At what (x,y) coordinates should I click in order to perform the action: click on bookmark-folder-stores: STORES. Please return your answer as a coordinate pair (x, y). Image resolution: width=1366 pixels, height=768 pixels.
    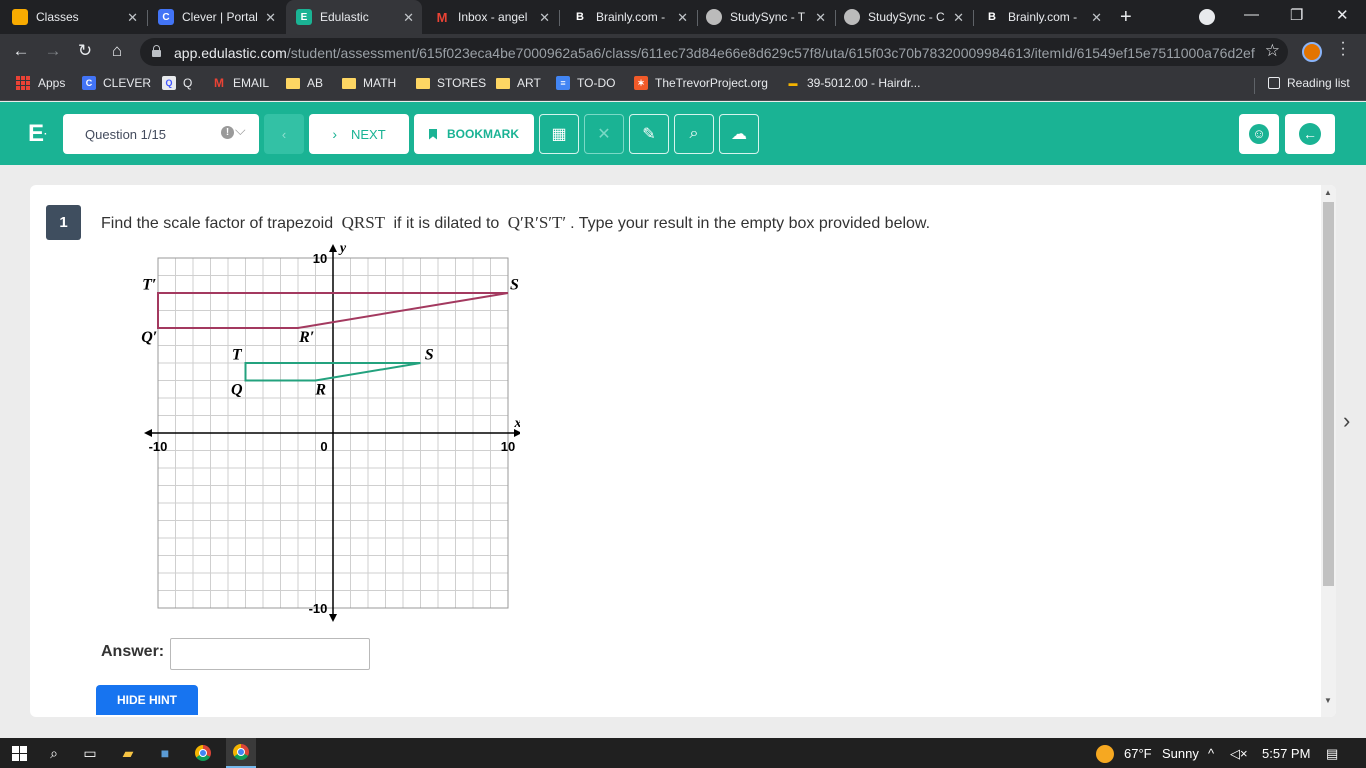
    Looking at the image, I should click on (451, 83).